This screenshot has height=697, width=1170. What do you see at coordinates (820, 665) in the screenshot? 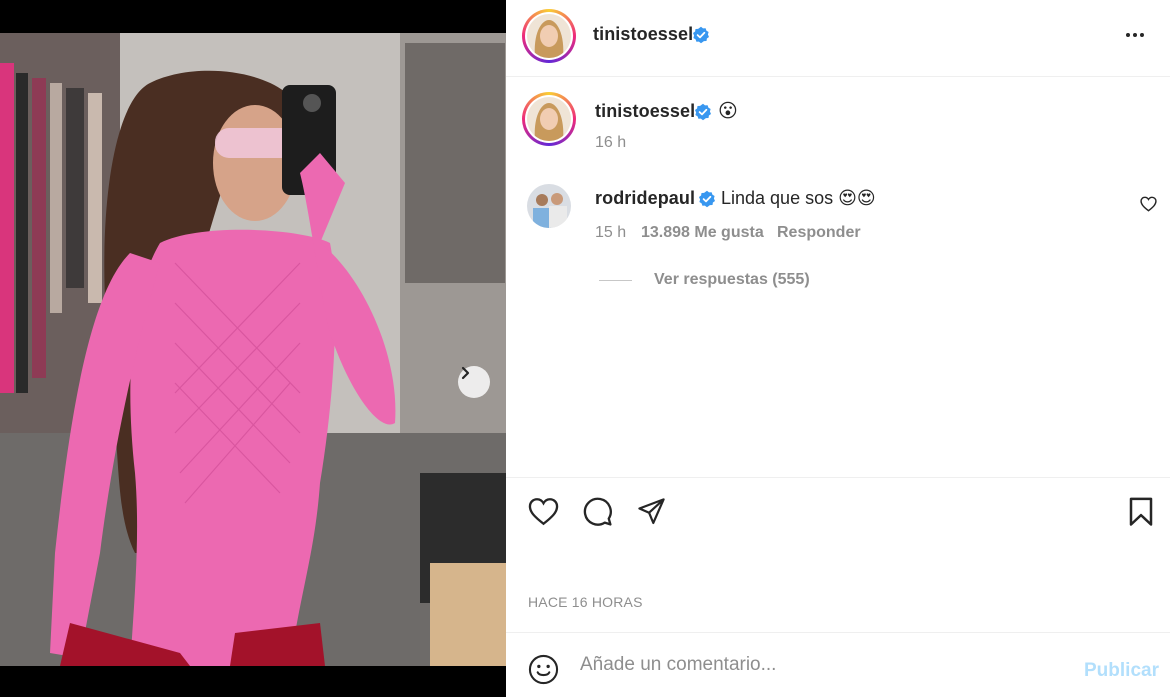
I see `comment-input` at bounding box center [820, 665].